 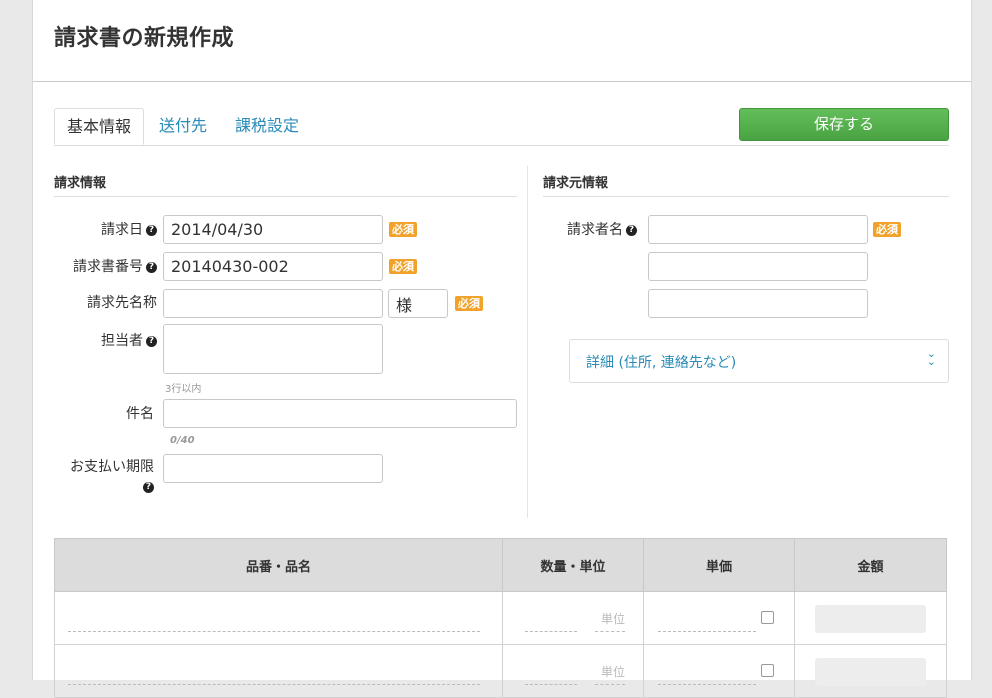 I want to click on subject-input, so click(x=340, y=413).